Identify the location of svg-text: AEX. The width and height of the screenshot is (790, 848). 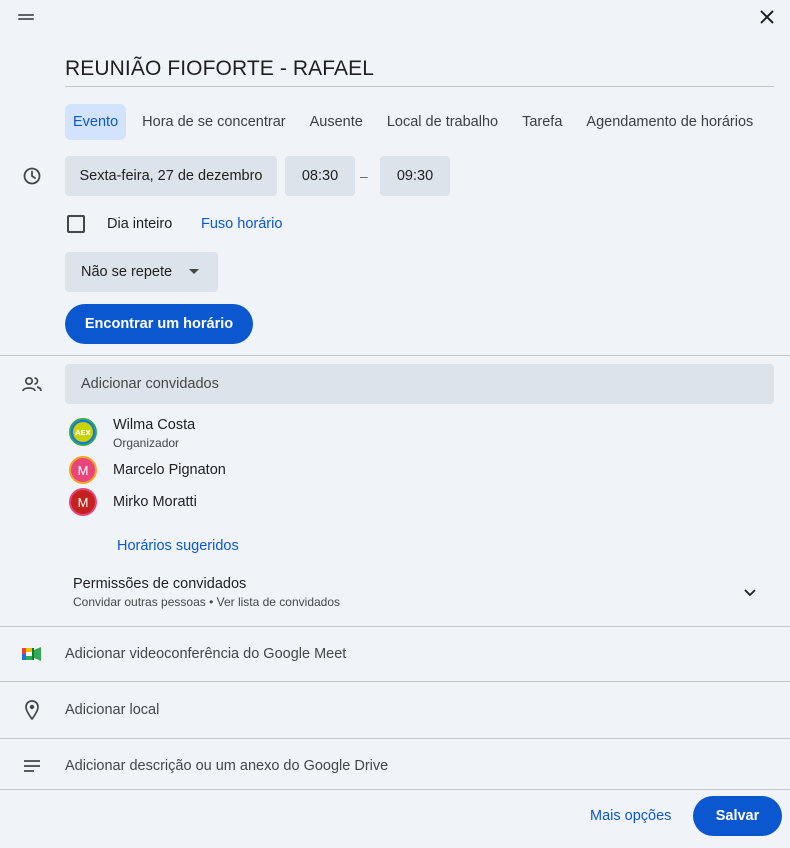
(83, 433).